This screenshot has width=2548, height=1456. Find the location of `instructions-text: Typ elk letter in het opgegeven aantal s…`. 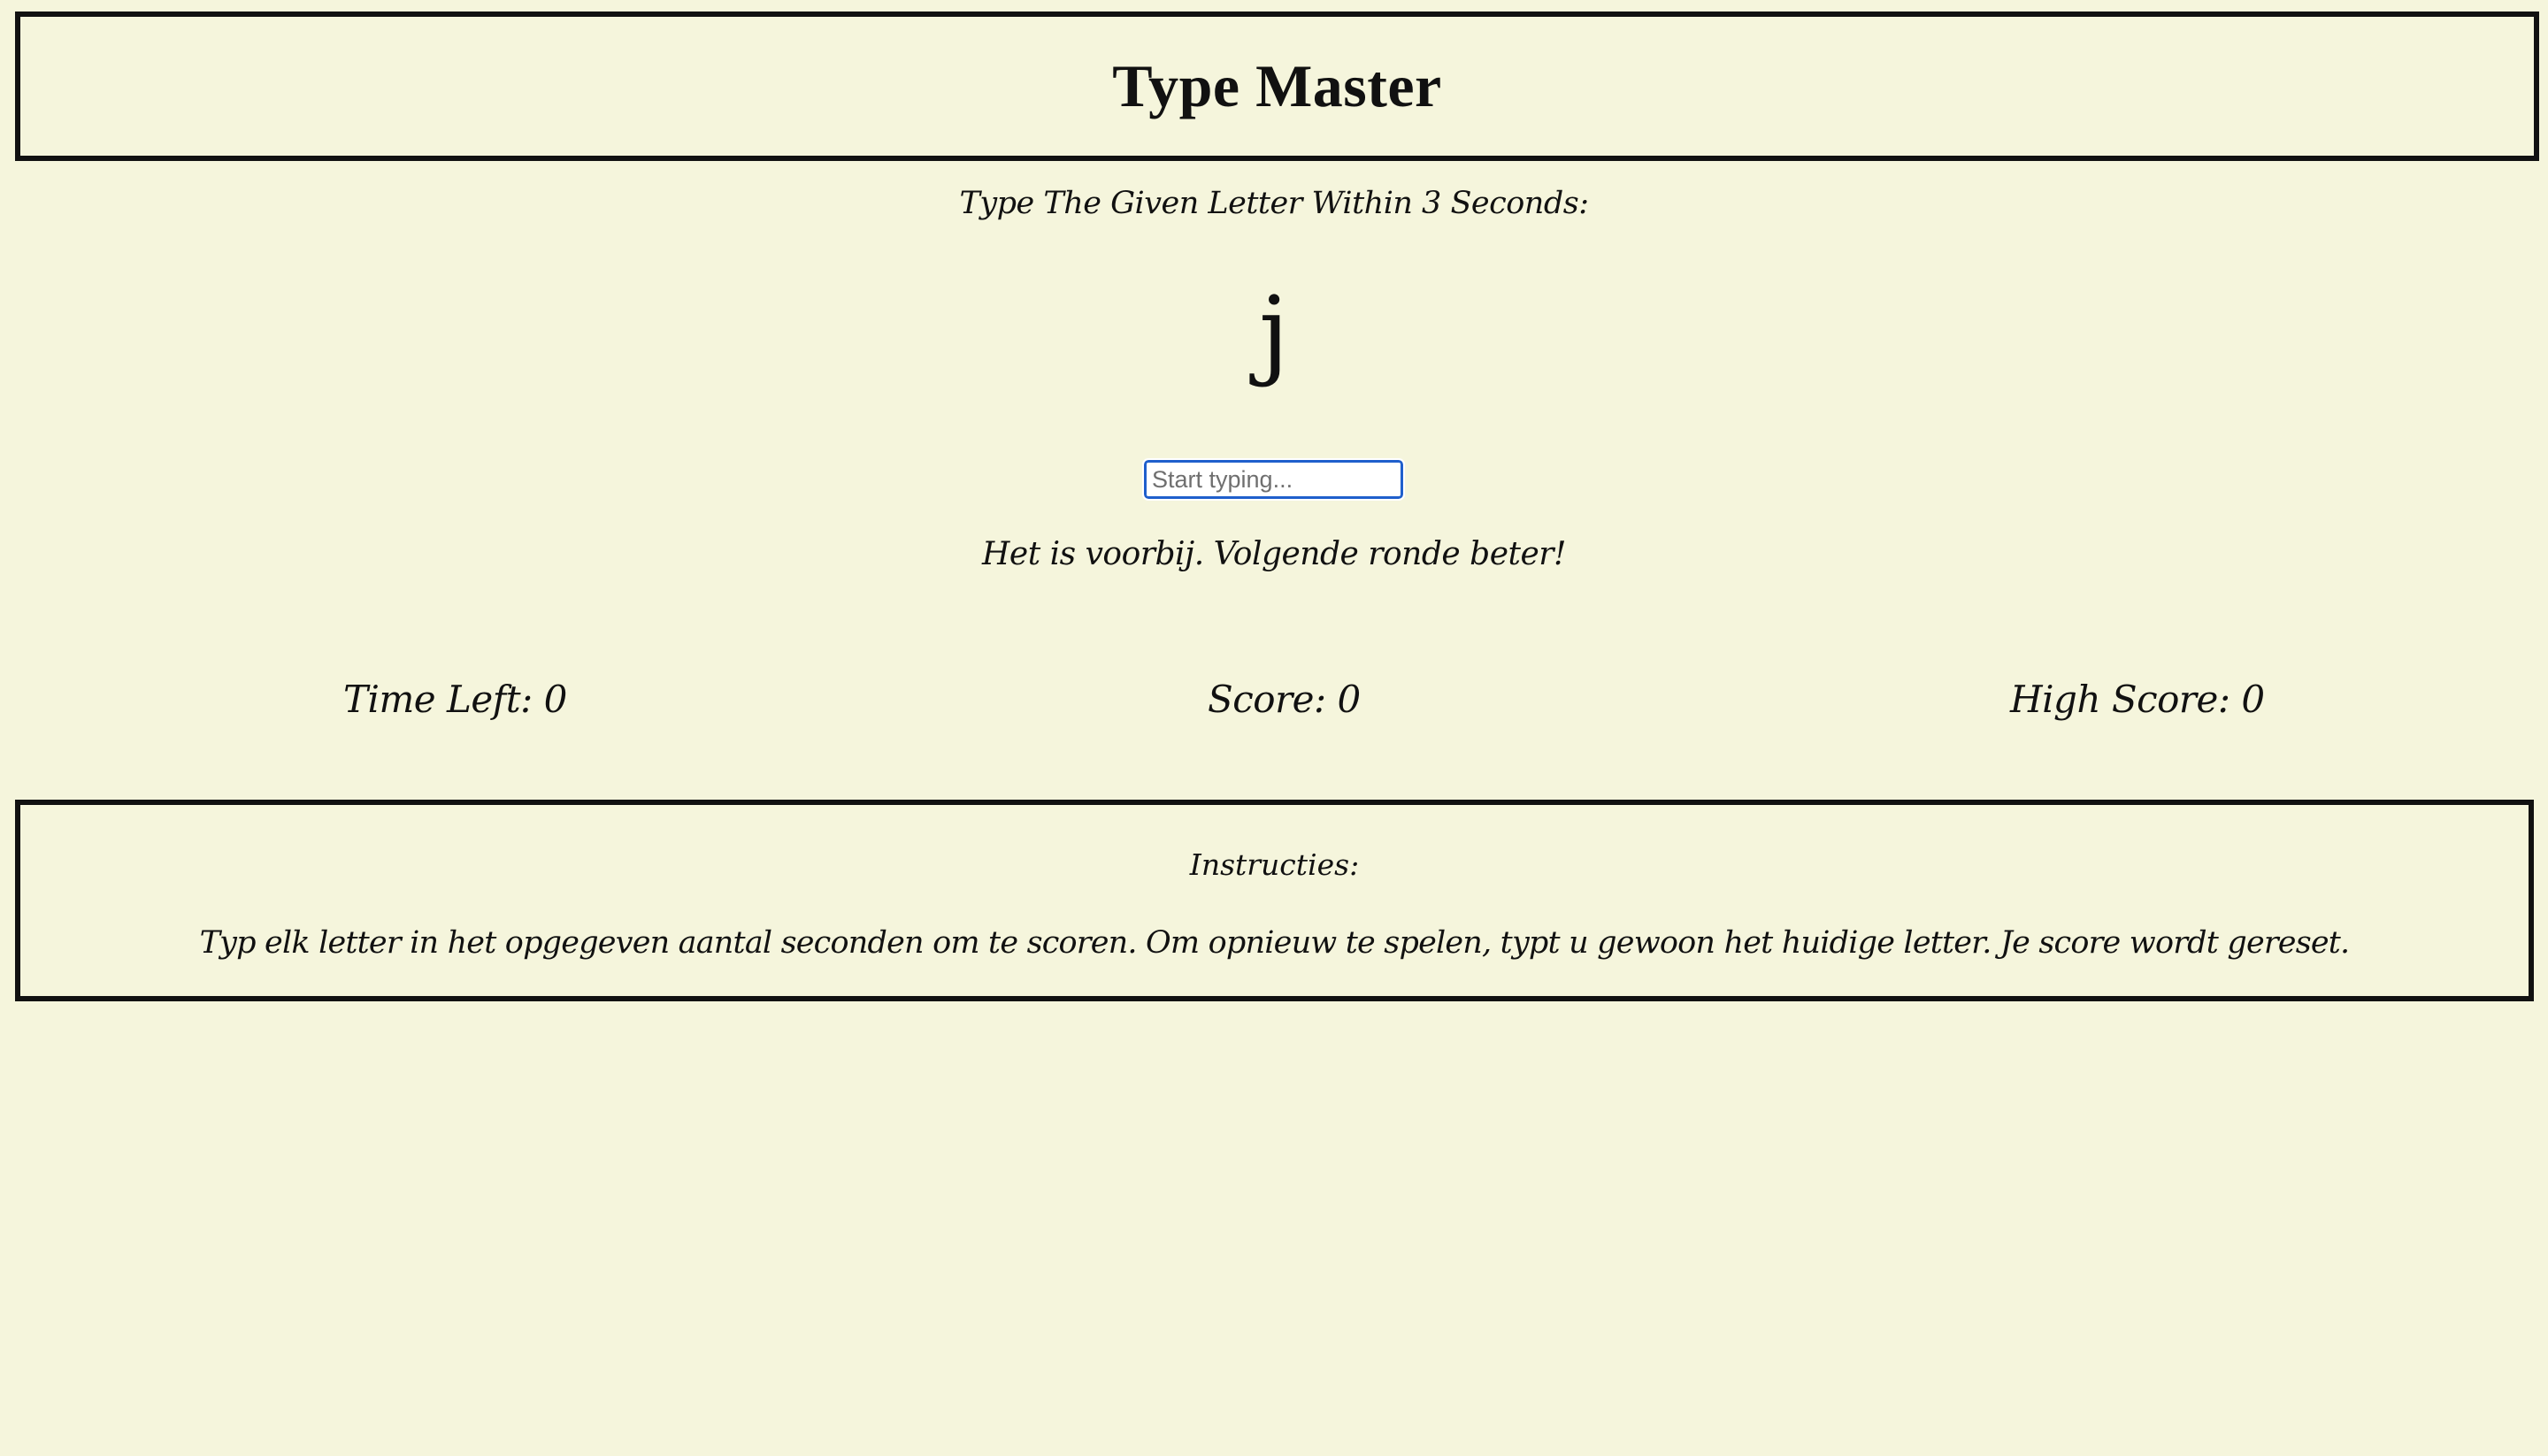

instructions-text: Typ elk letter in het opgegeven aantal s… is located at coordinates (1275, 943).